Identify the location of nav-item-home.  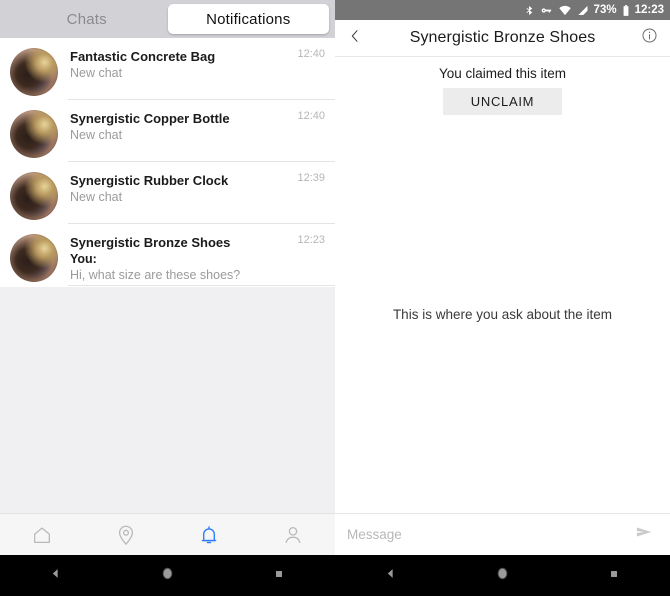
(42, 534).